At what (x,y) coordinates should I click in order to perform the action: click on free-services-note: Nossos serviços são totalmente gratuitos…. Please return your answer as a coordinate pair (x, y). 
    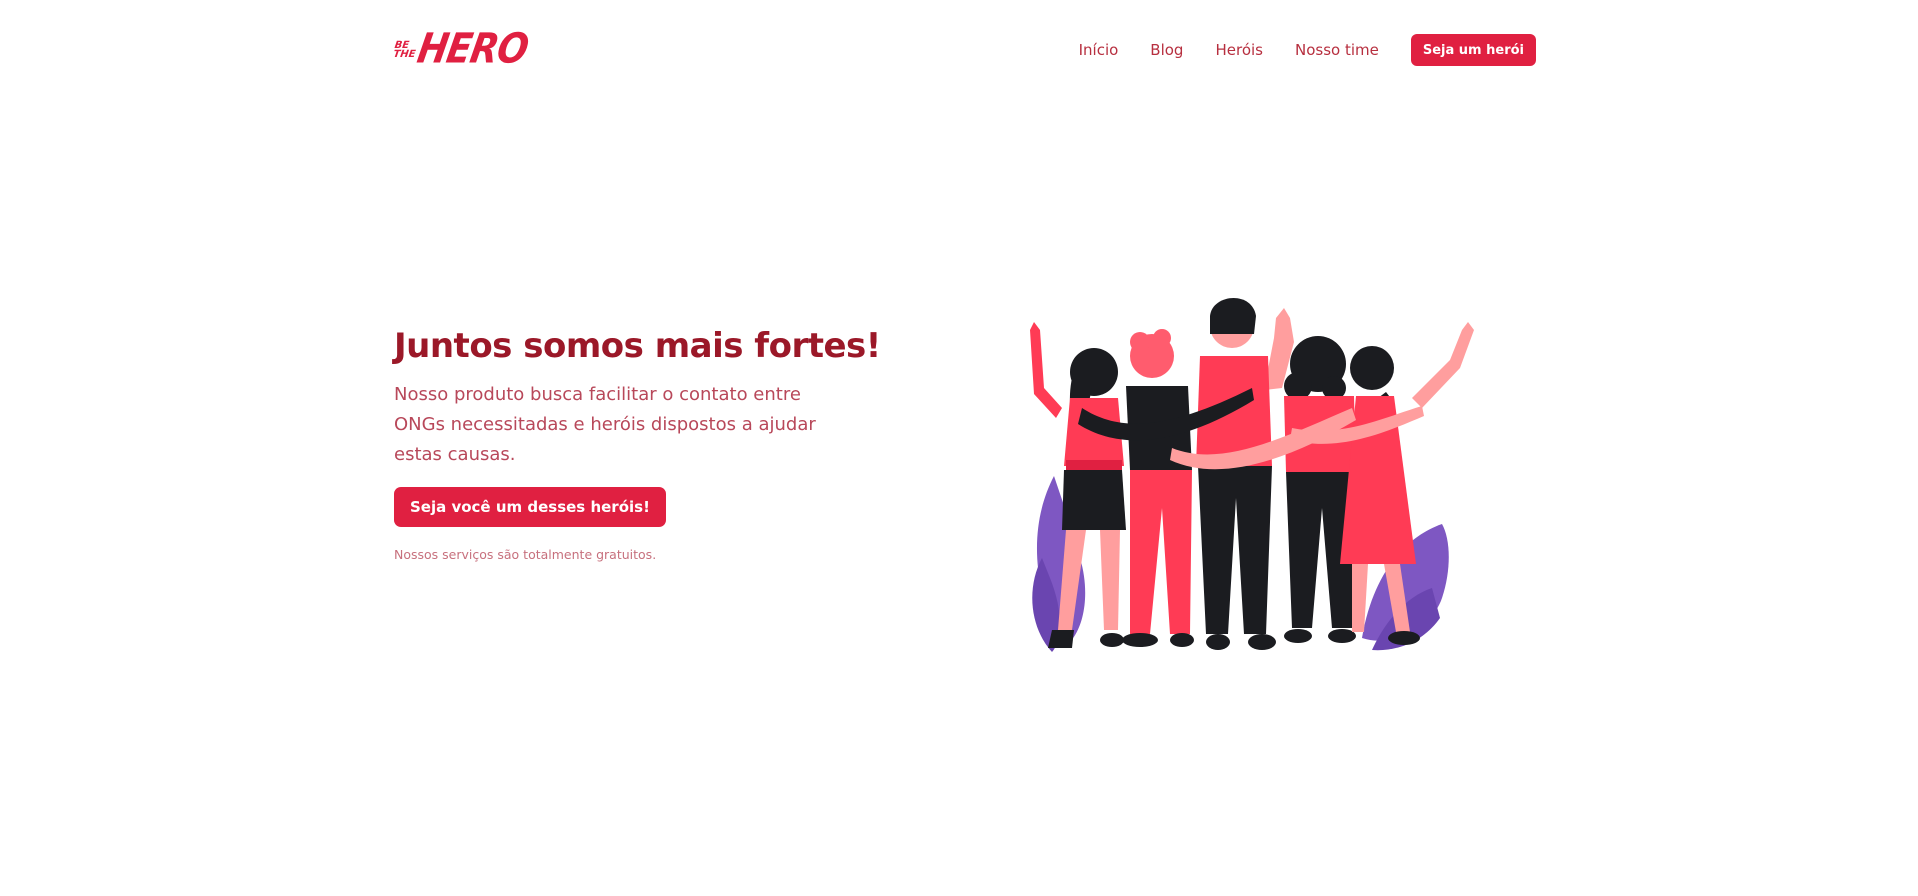
    Looking at the image, I should click on (525, 554).